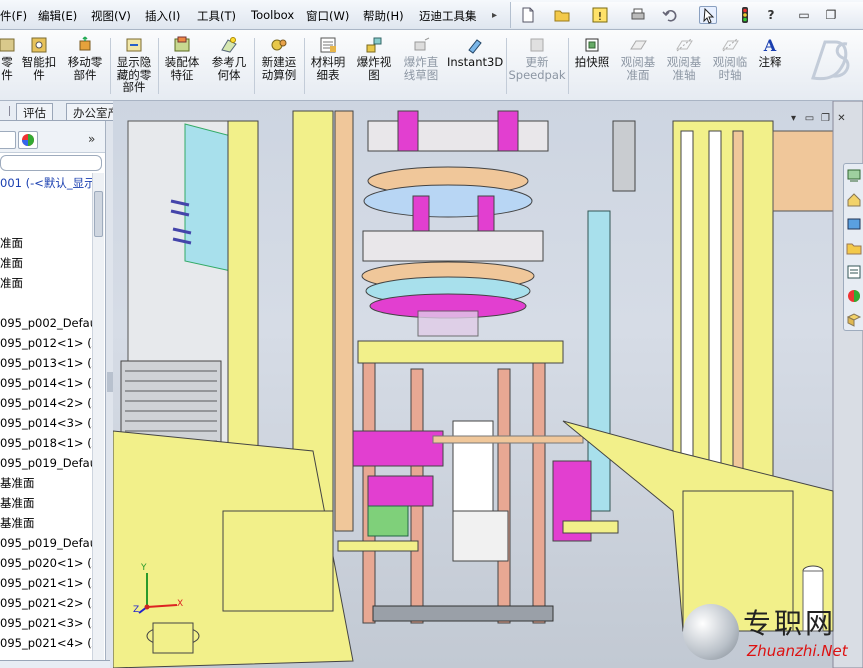 This screenshot has height=668, width=863. I want to click on help-button: ?, so click(771, 15).